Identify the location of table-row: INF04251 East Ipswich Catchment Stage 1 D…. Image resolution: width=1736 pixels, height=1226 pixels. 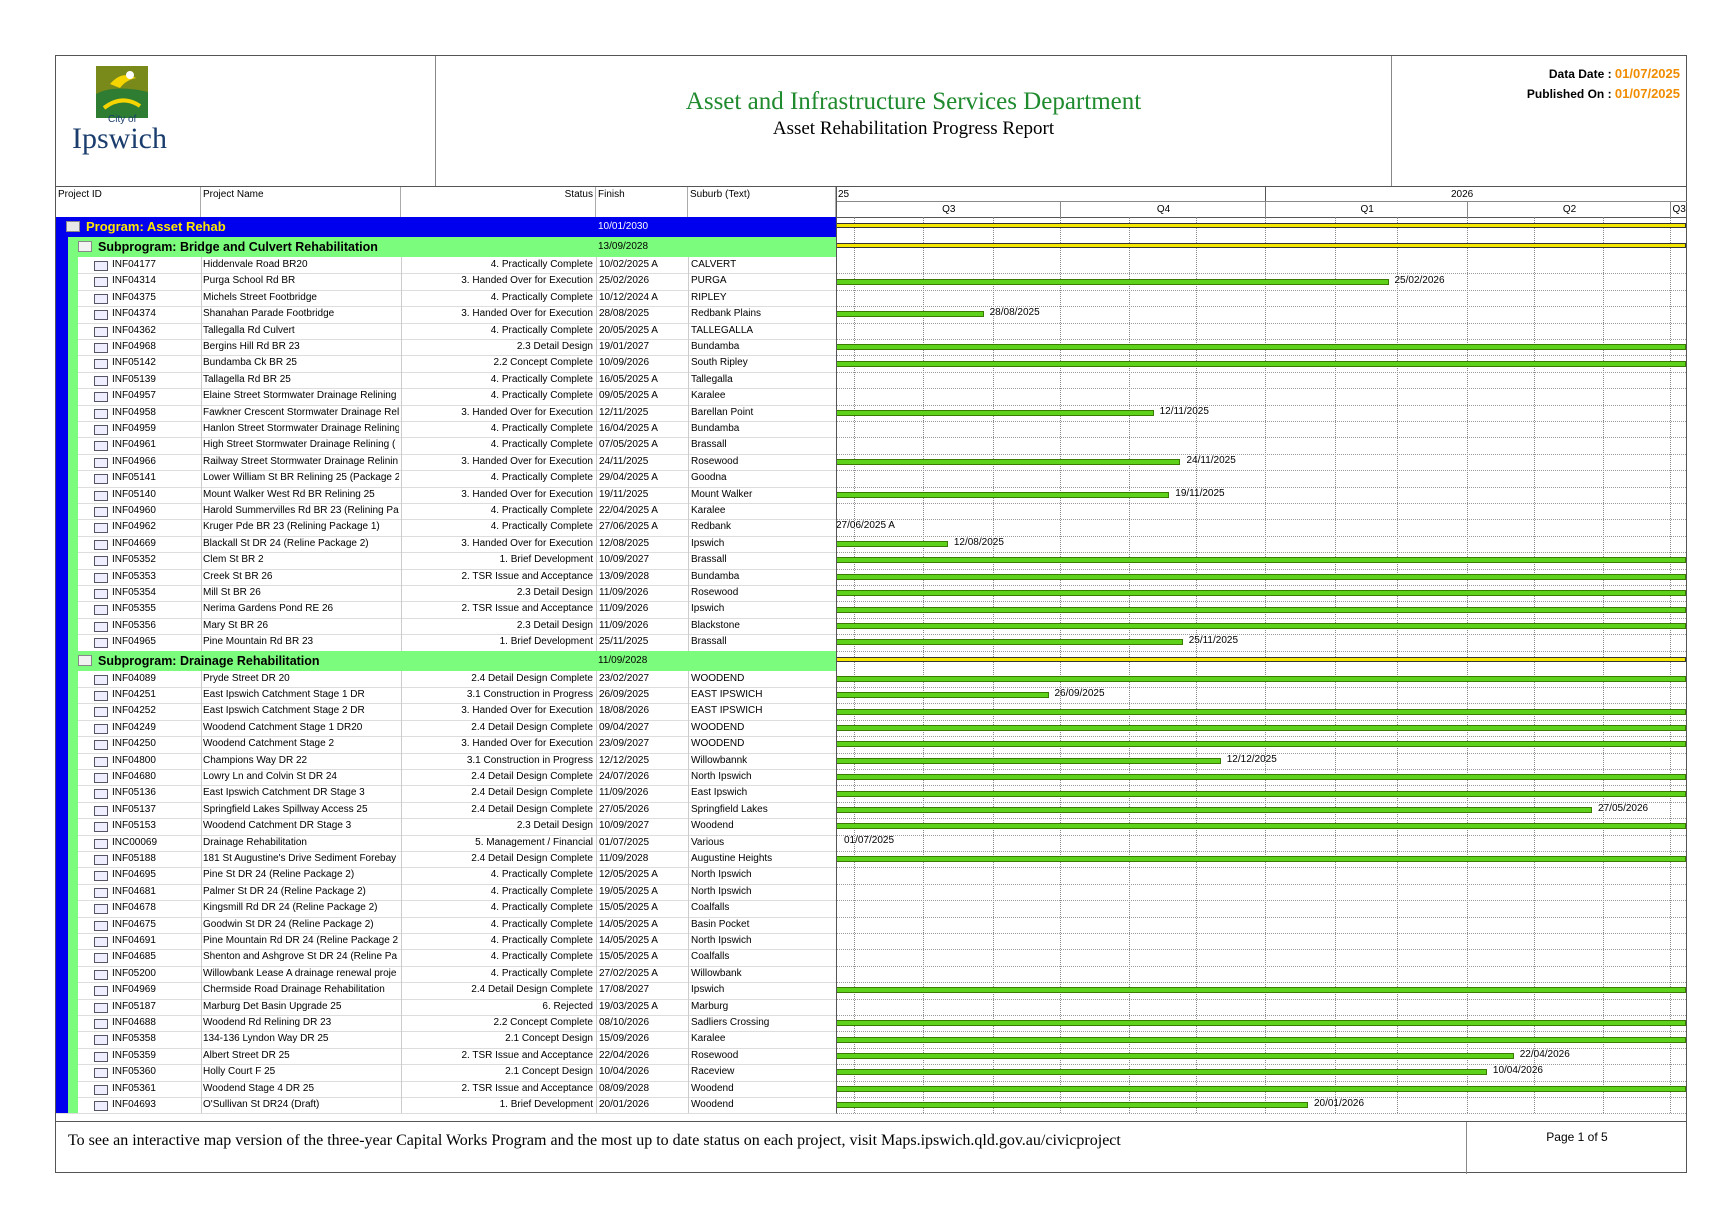
(446, 696).